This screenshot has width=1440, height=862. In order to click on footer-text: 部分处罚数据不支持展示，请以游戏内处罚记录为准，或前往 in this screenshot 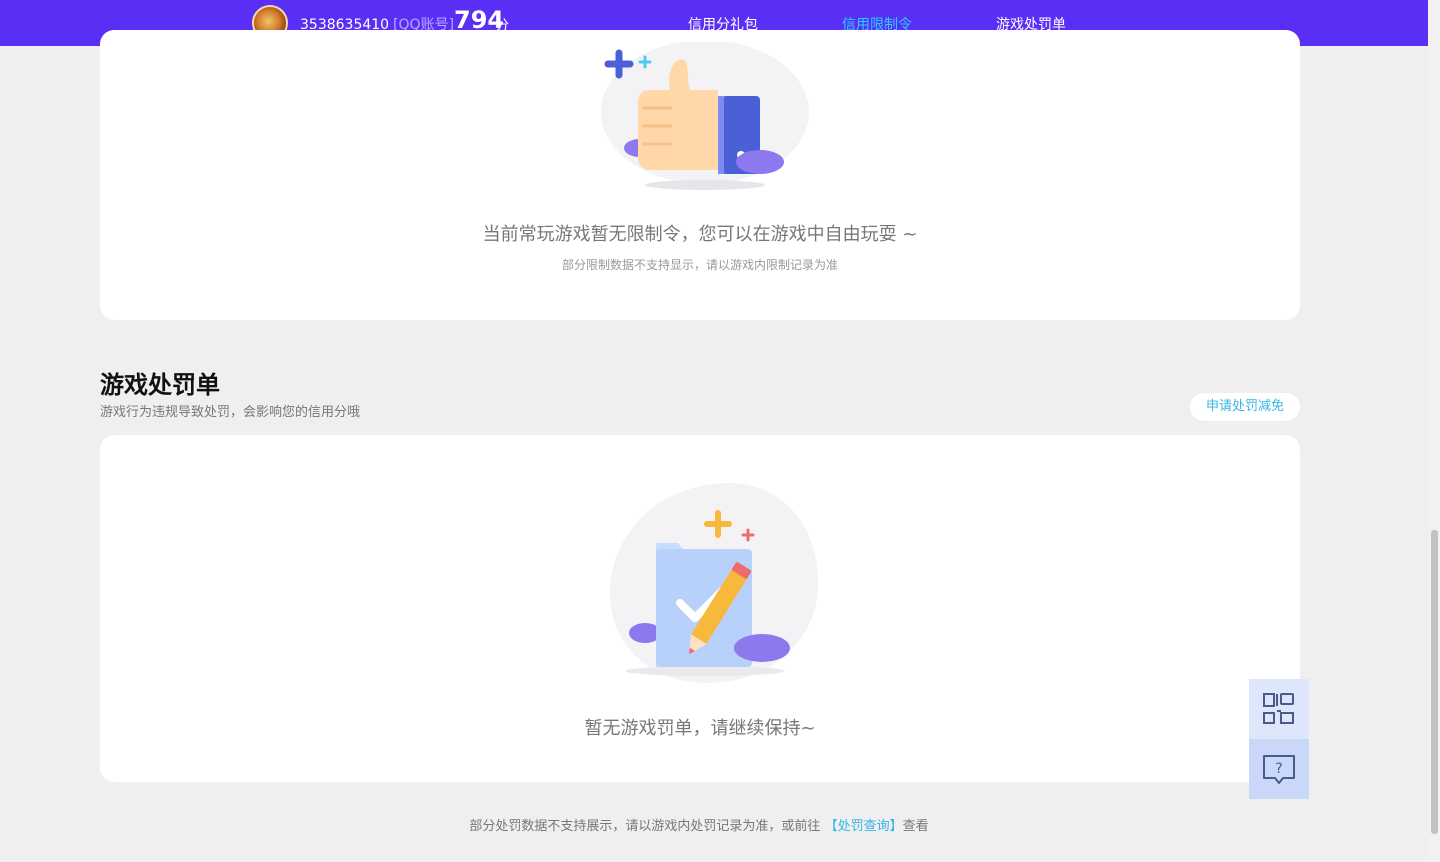, I will do `click(645, 826)`.